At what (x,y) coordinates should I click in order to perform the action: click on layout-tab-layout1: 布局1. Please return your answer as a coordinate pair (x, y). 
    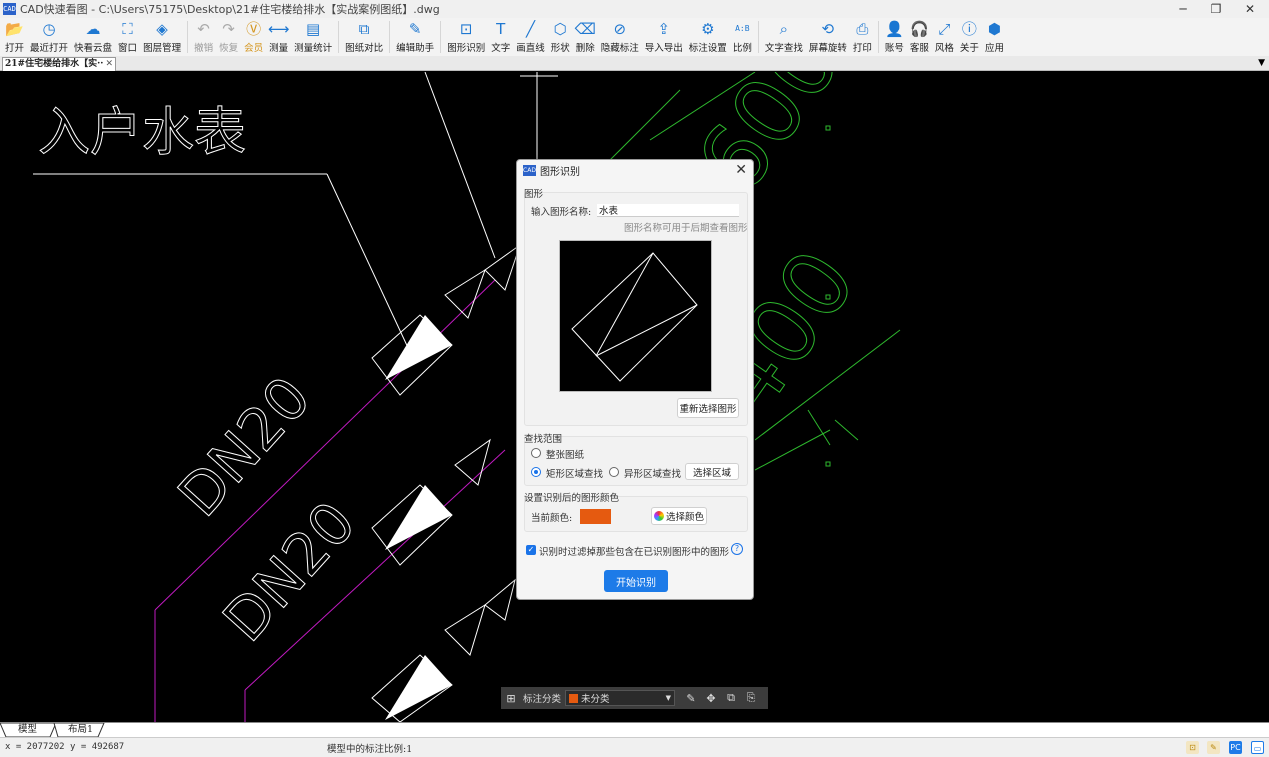
    Looking at the image, I should click on (80, 730).